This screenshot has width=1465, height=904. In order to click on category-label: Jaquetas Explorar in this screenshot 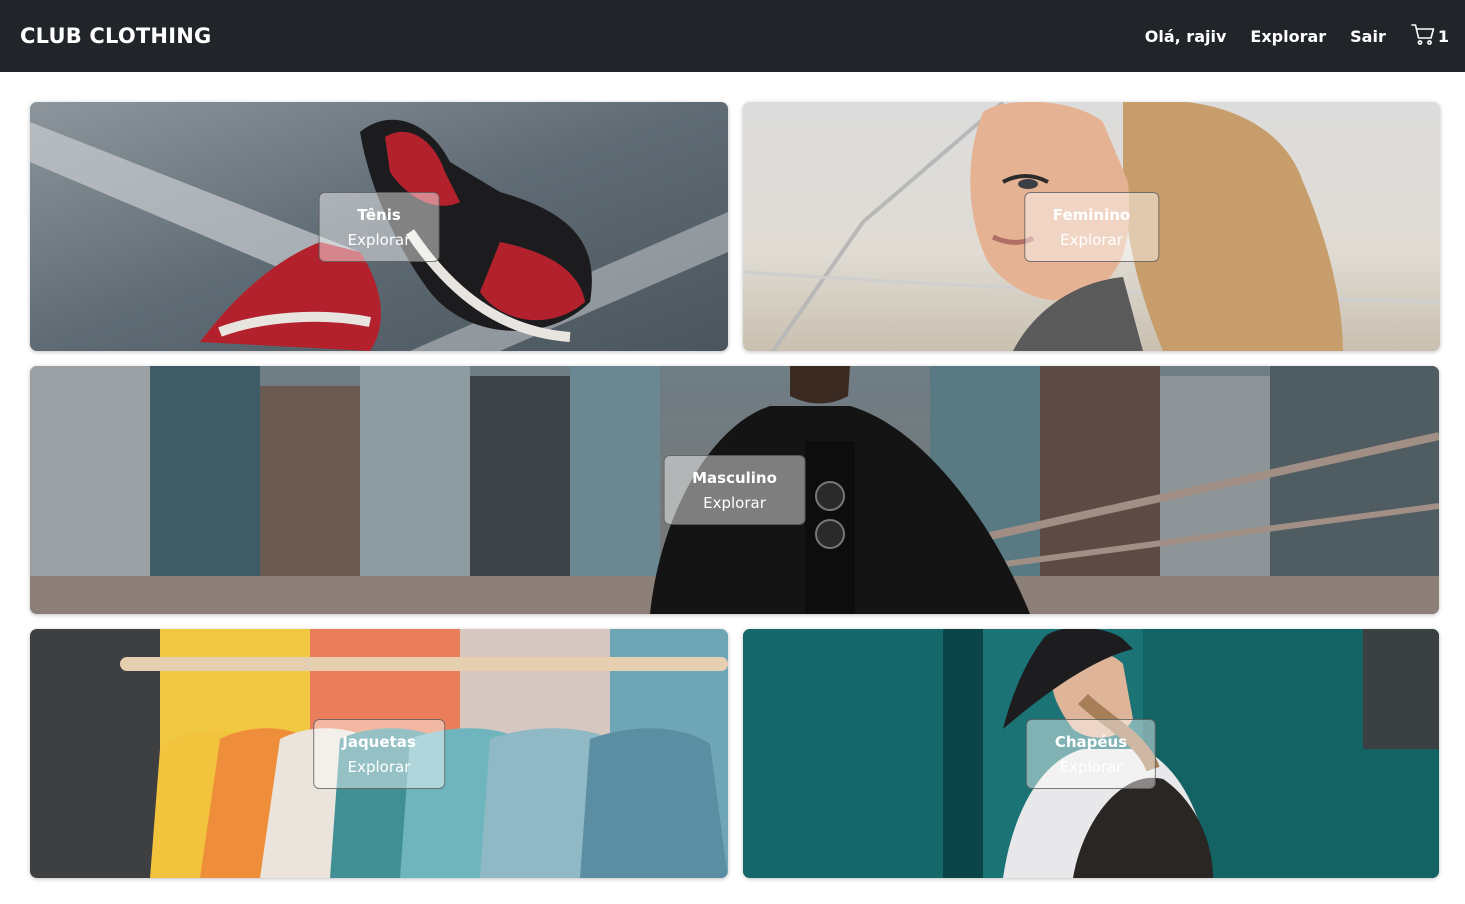, I will do `click(379, 753)`.